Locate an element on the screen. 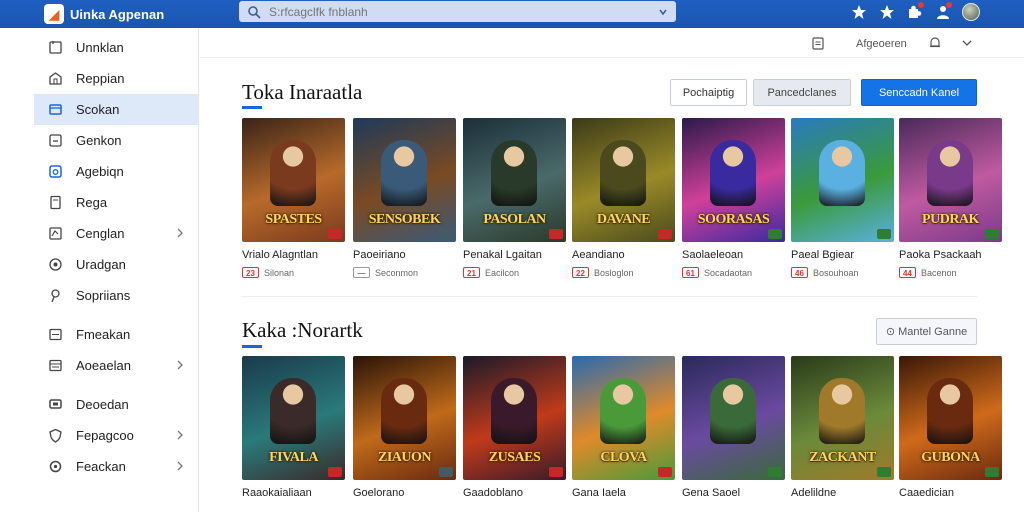 The width and height of the screenshot is (1024, 512). character-art is located at coordinates (514, 411).